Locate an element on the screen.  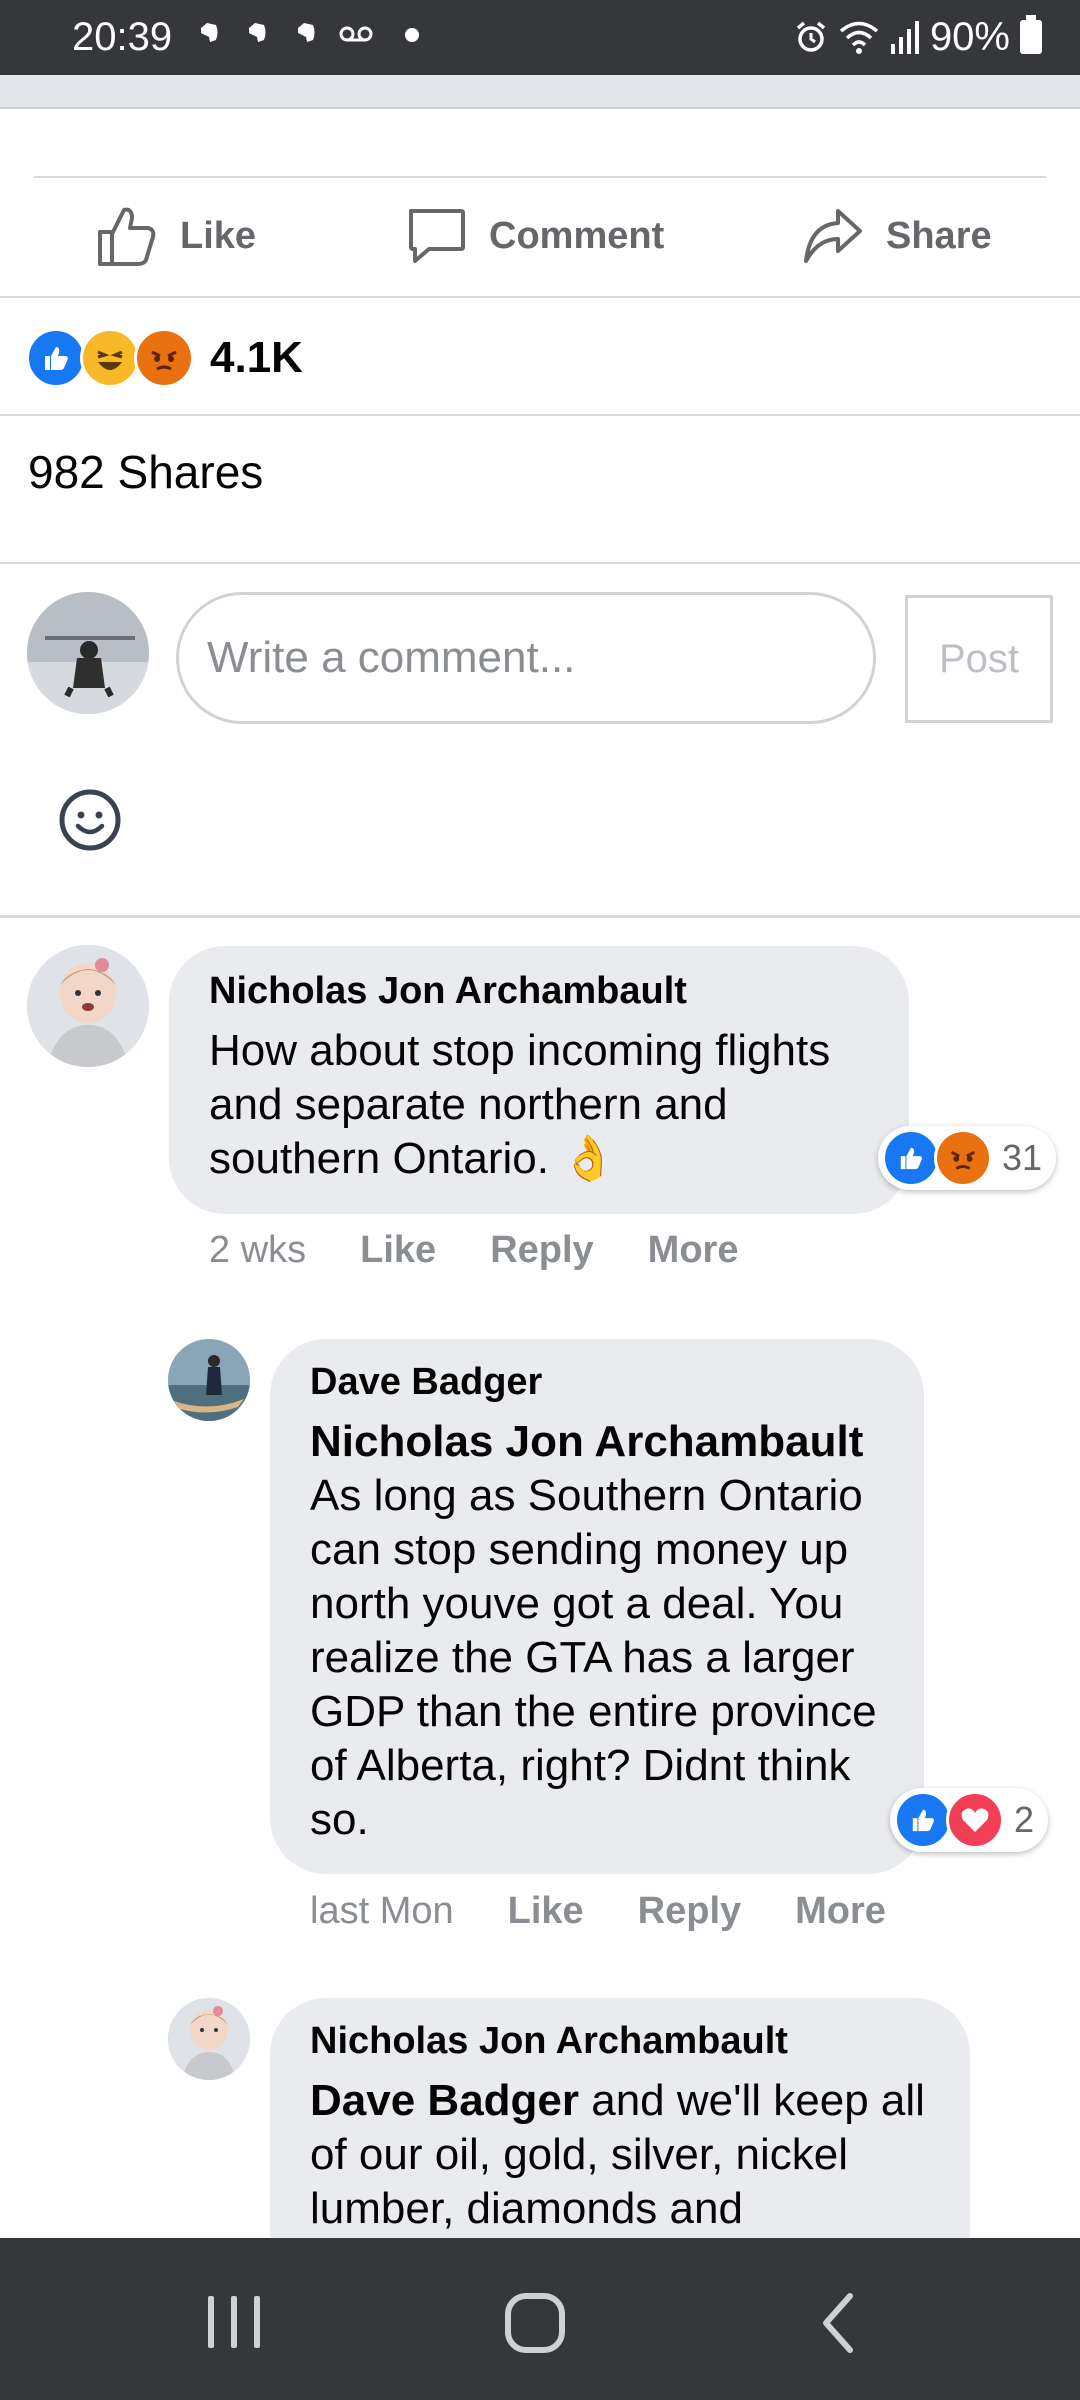
dot-icon is located at coordinates (412, 35).